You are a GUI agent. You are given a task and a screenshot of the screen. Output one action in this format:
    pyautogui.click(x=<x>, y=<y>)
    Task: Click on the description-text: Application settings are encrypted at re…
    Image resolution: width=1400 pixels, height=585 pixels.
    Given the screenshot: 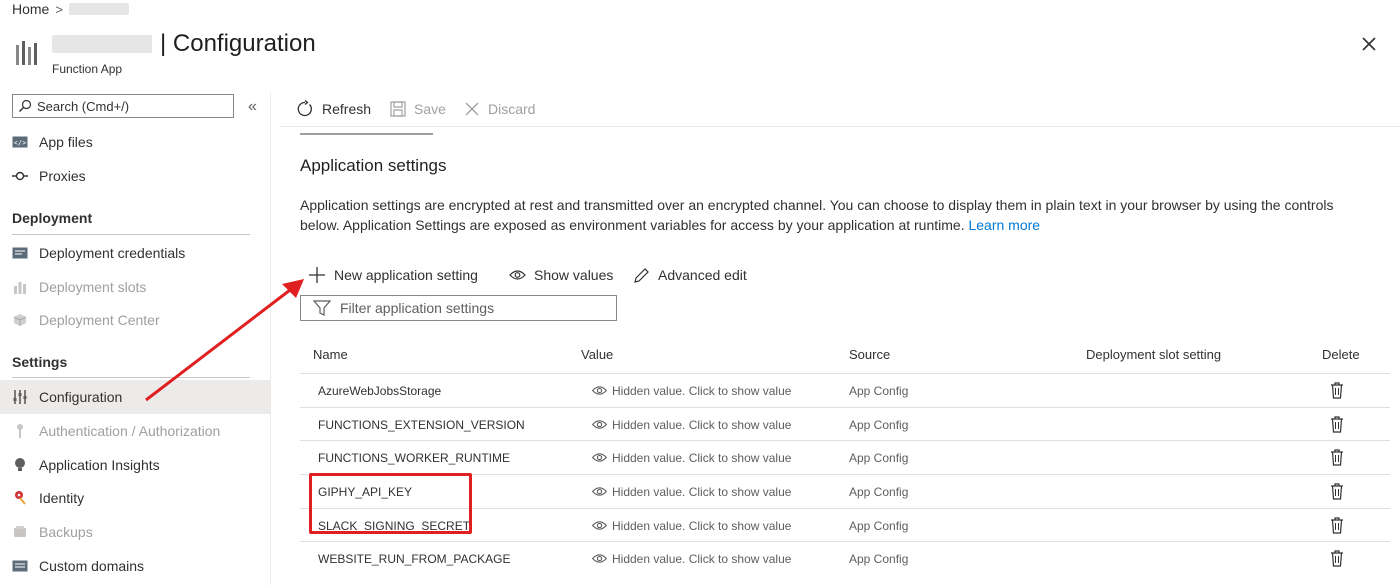 What is the action you would take?
    pyautogui.click(x=817, y=215)
    